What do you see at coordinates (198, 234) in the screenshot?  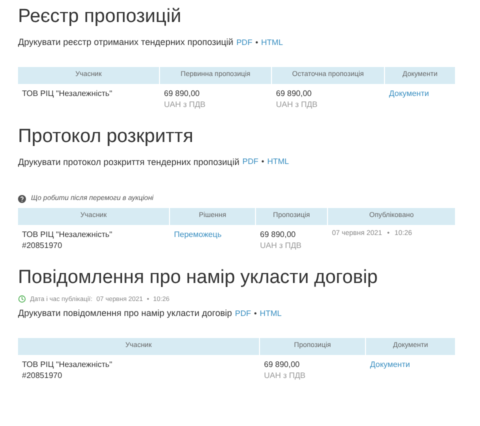 I see `table-link: Переможець` at bounding box center [198, 234].